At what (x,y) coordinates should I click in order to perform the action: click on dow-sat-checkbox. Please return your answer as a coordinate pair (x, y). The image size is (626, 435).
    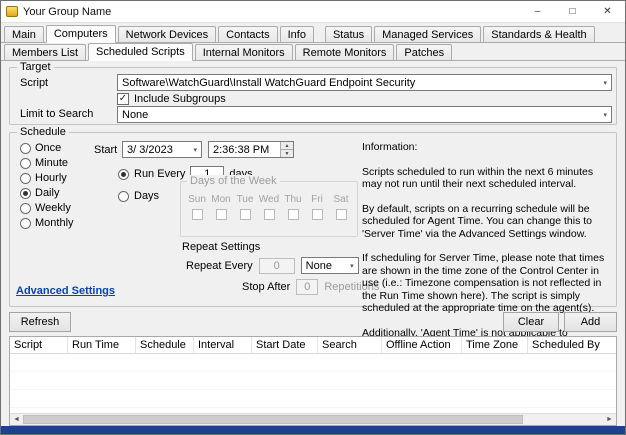
    Looking at the image, I should click on (341, 214).